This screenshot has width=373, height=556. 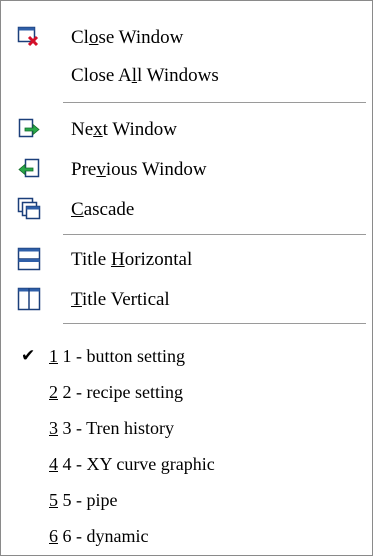 What do you see at coordinates (117, 356) in the screenshot?
I see `window-list-label: 1 1 - button setting` at bounding box center [117, 356].